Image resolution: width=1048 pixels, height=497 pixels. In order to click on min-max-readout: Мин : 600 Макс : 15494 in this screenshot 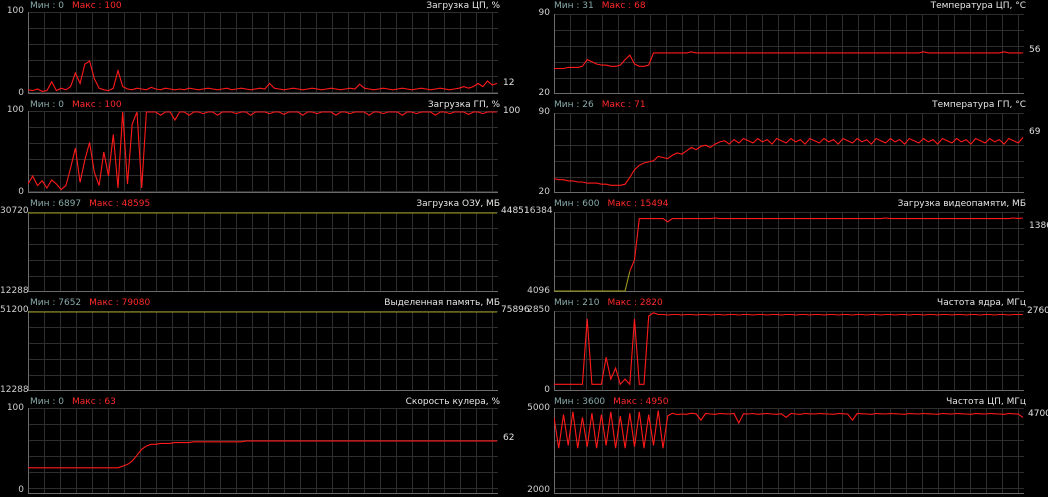, I will do `click(611, 204)`.